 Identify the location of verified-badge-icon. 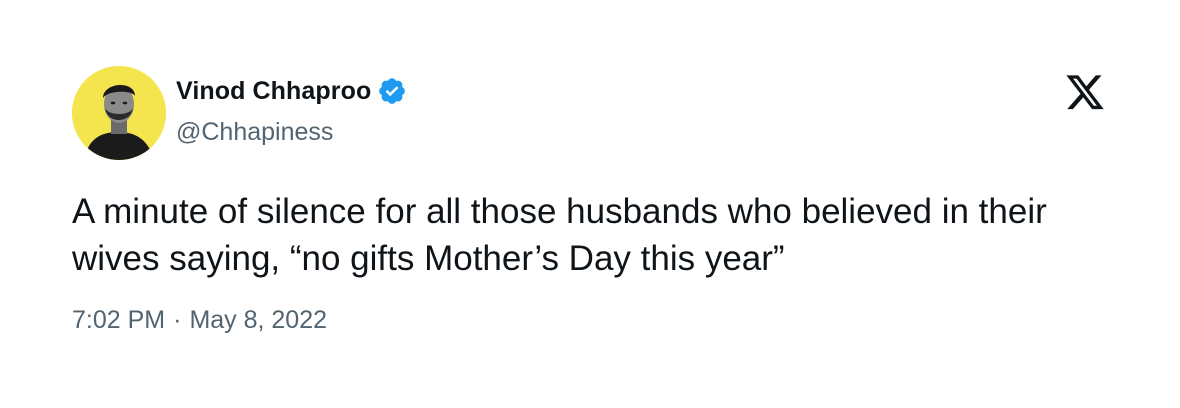
(392, 91).